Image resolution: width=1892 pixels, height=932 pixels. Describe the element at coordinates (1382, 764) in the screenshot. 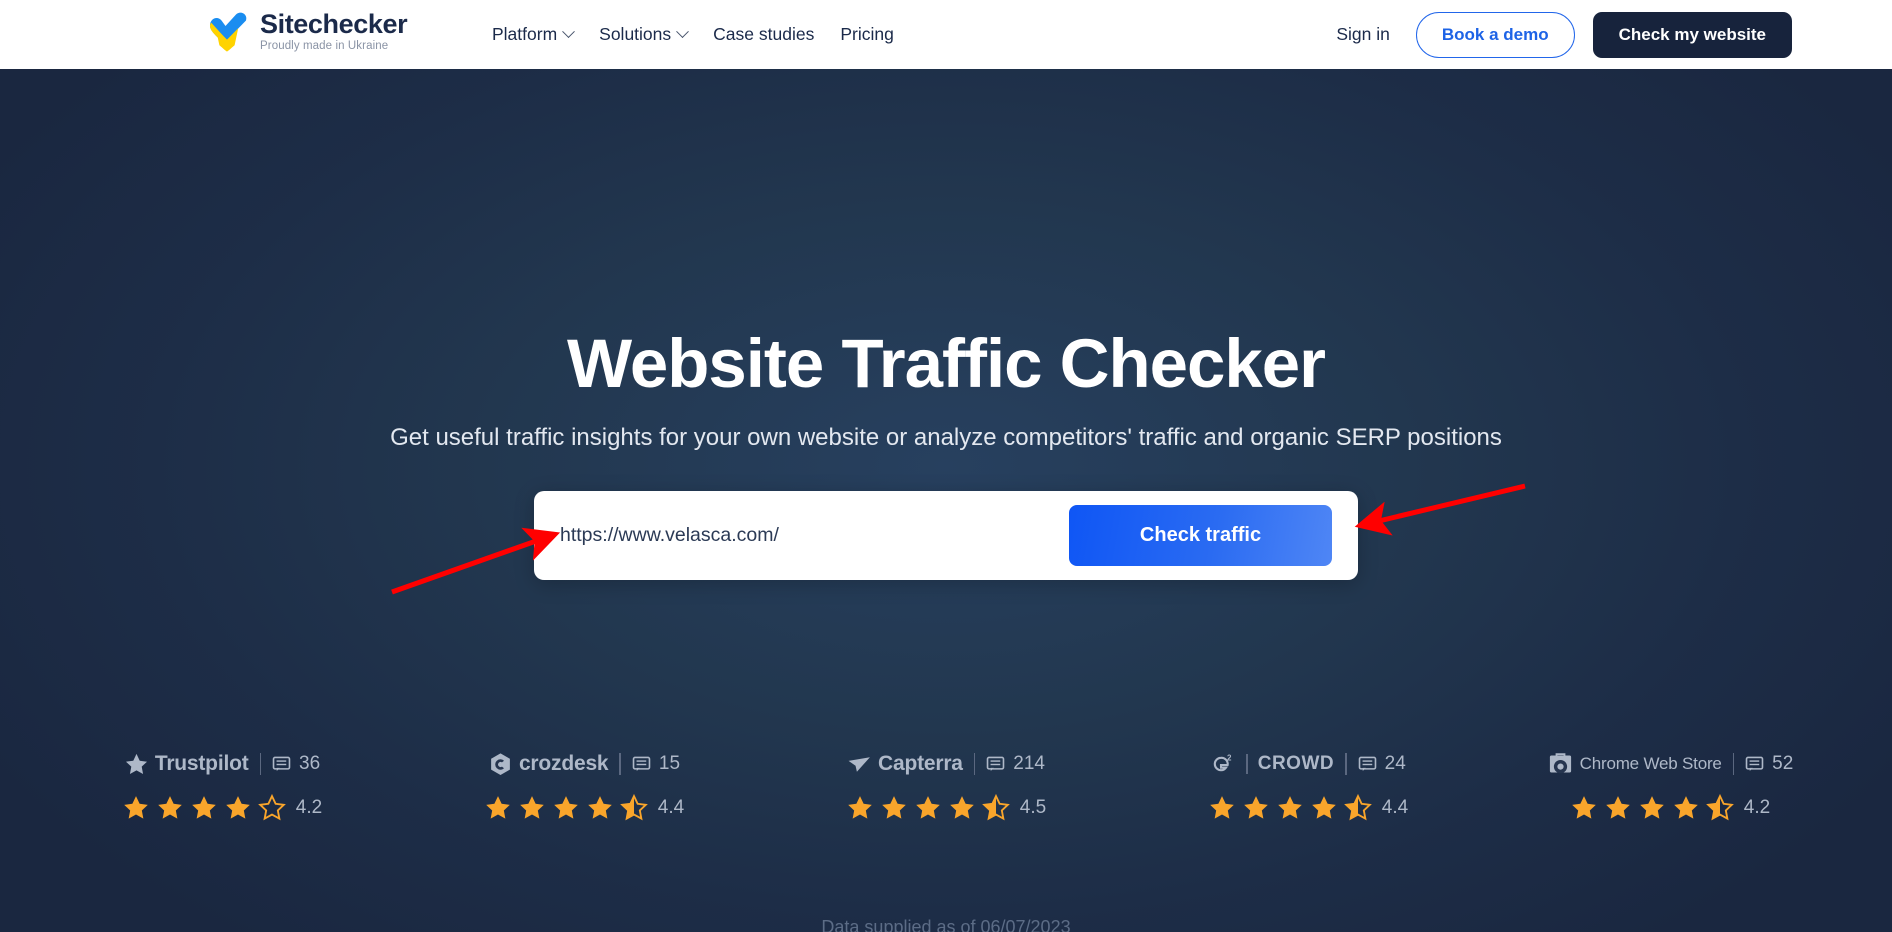

I see `reviews-group: 24` at that location.